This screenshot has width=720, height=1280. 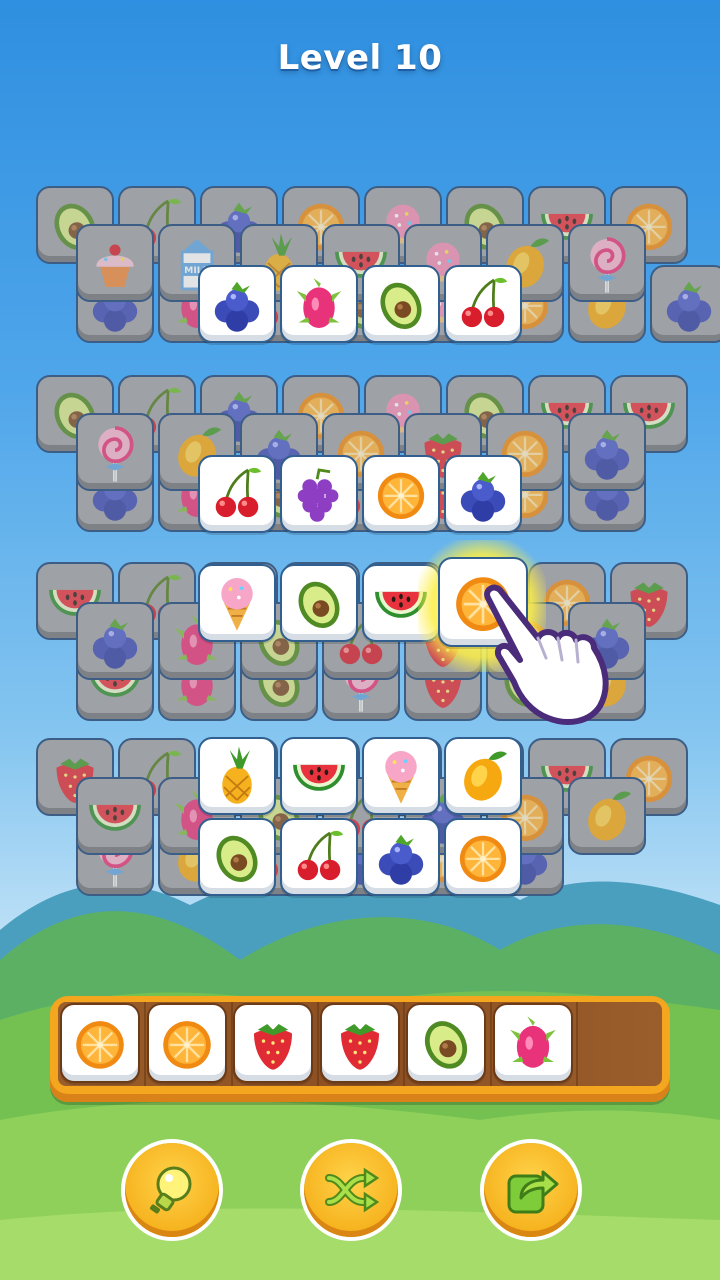 I want to click on hint-button, so click(x=172, y=1190).